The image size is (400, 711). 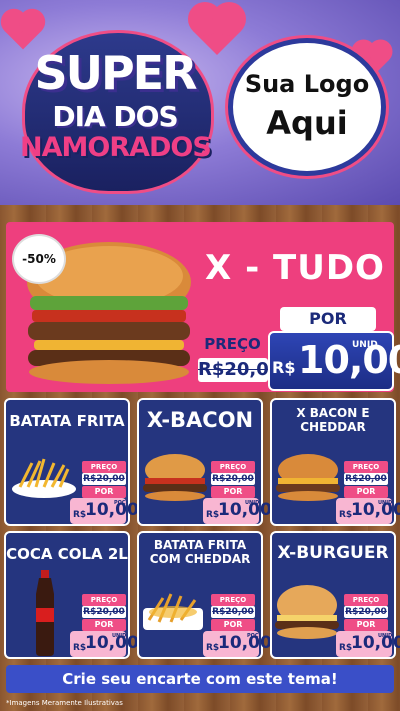 I want to click on hero-currency: R$, so click(x=284, y=367).